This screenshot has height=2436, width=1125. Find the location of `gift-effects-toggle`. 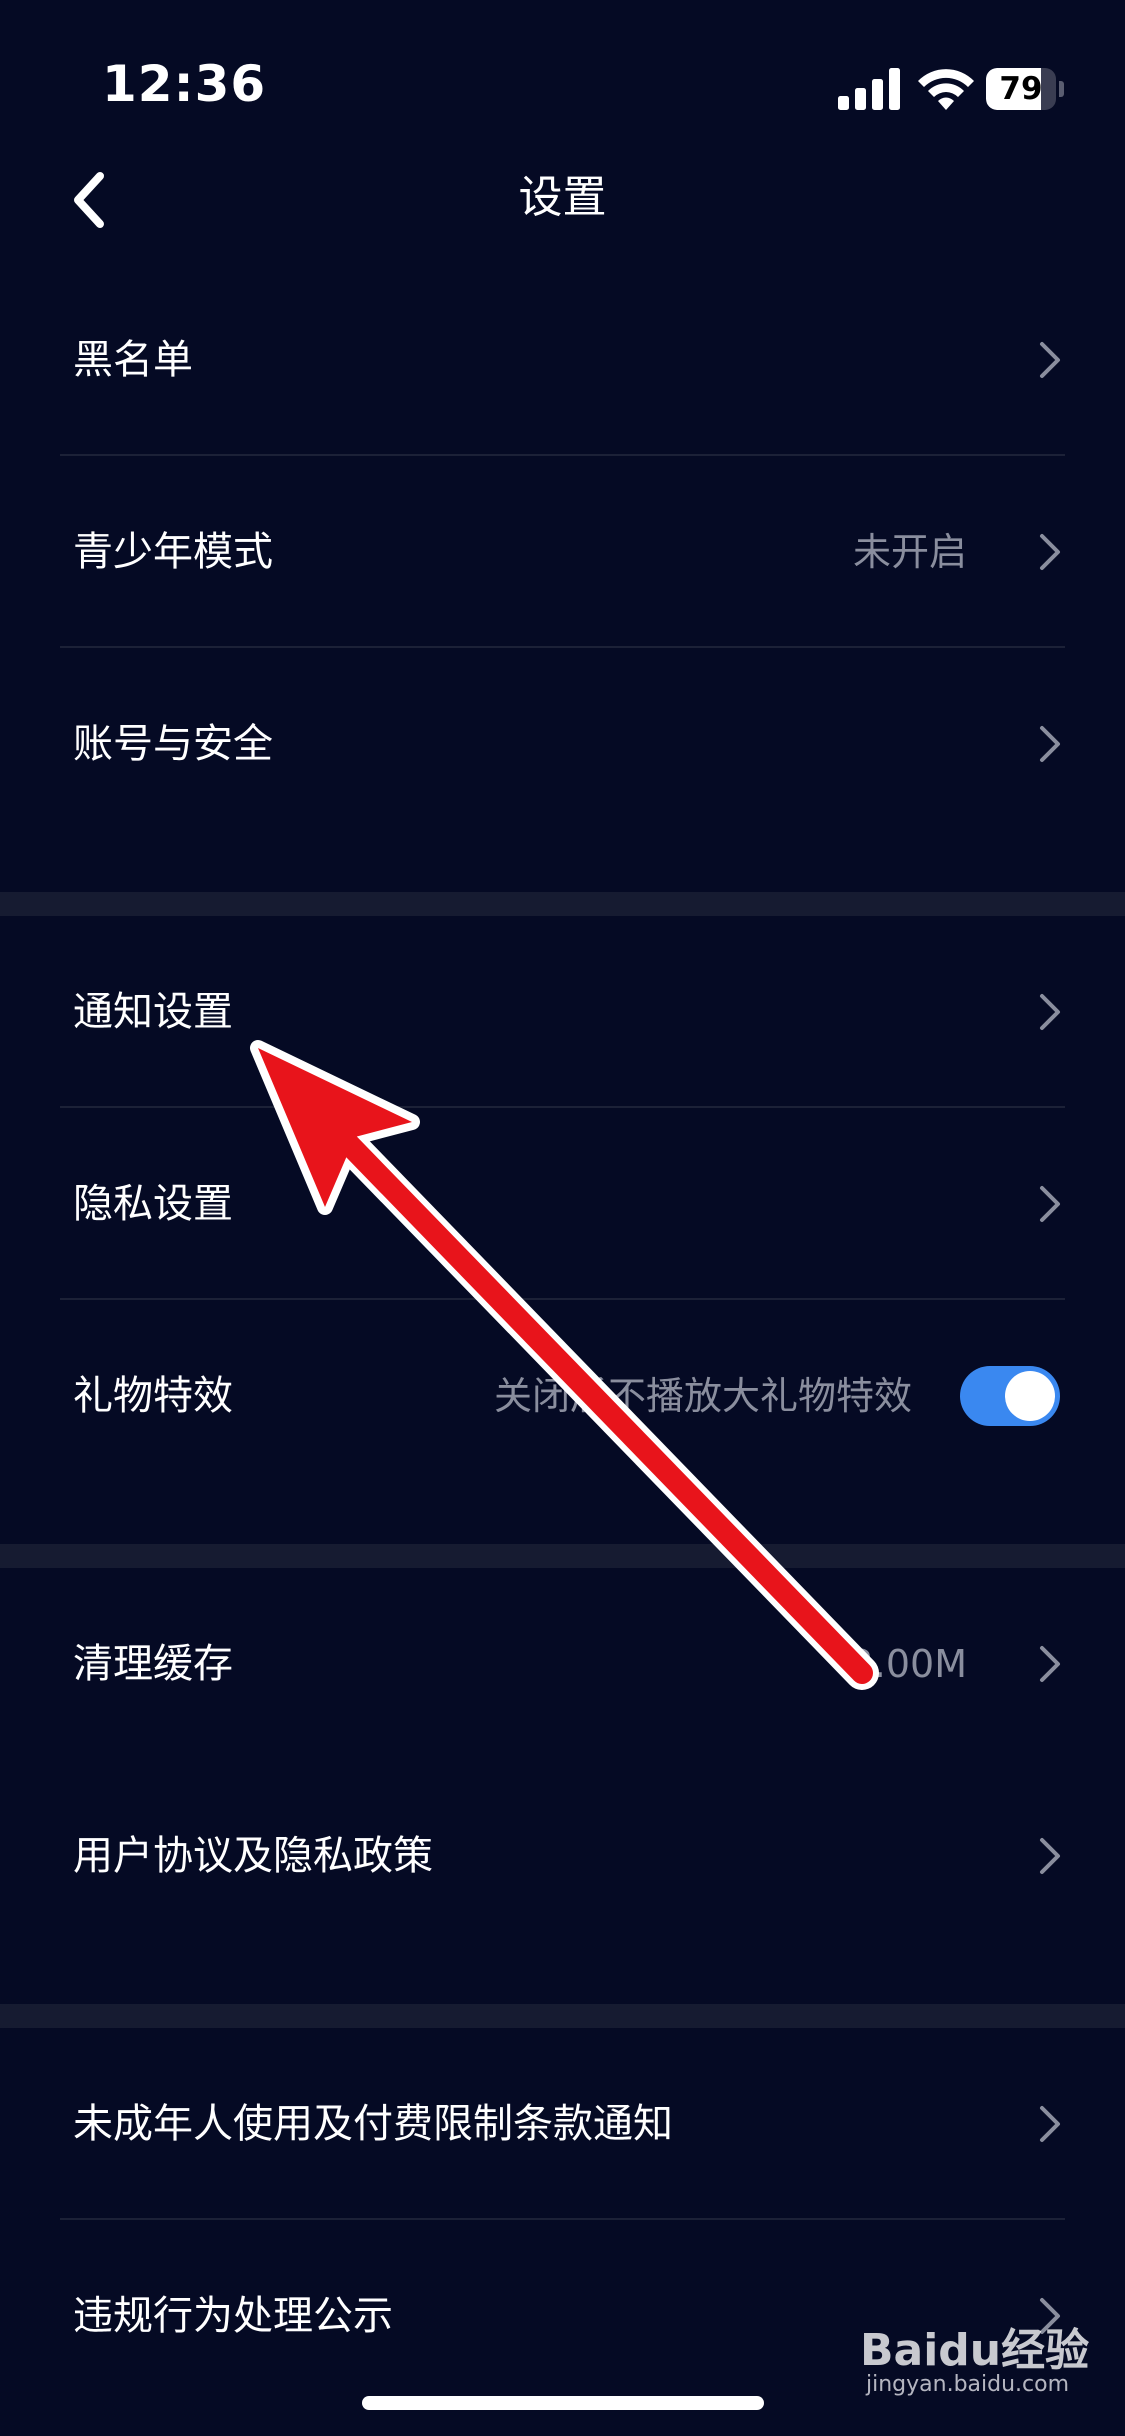

gift-effects-toggle is located at coordinates (1010, 1396).